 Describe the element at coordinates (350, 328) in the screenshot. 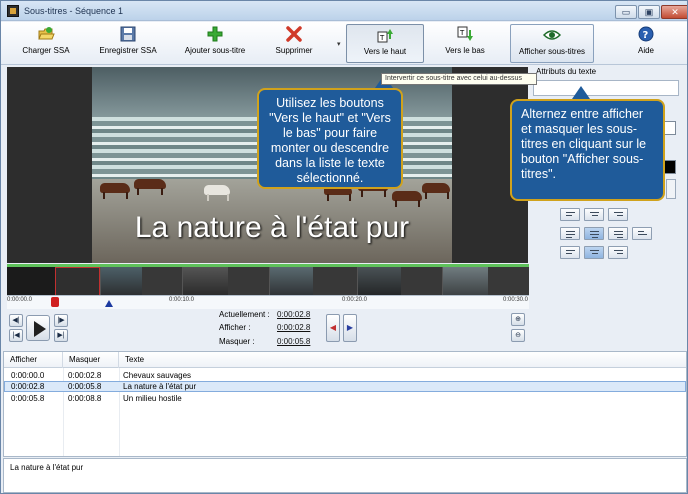

I see `set-hide-time-button: ▶` at that location.